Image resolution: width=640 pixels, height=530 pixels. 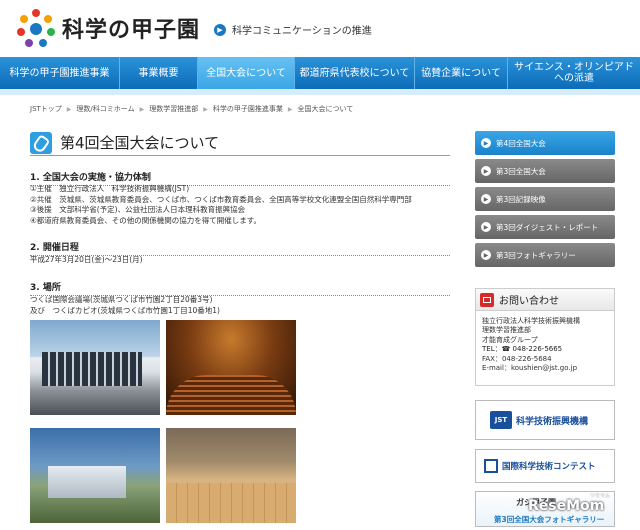 I want to click on sidebar-item-3rd-gallery: ▶ 第3回フォトギャラリー, so click(x=545, y=255).